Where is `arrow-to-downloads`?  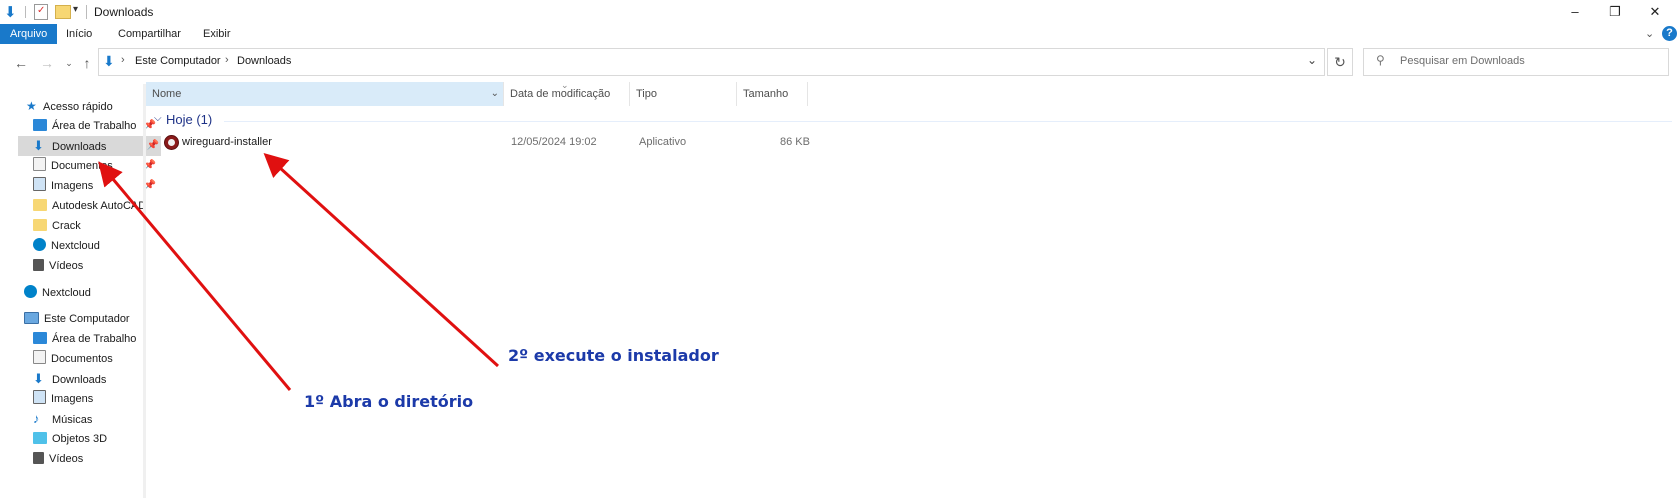
arrow-to-downloads is located at coordinates (195, 276).